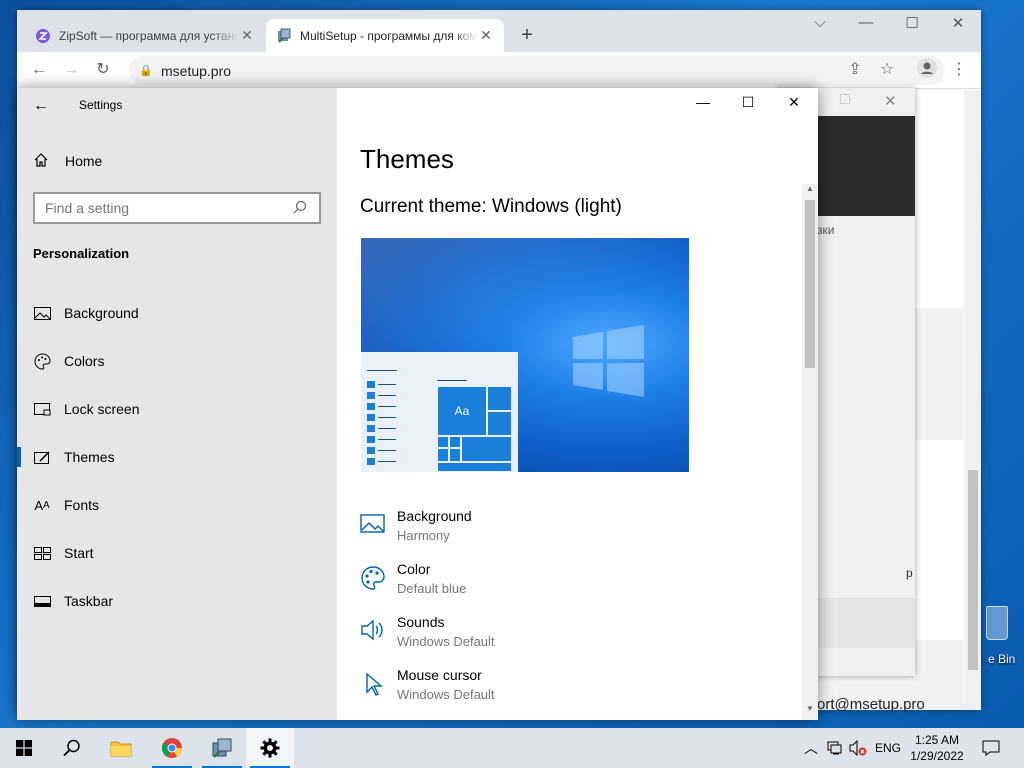 The width and height of the screenshot is (1024, 768). I want to click on speaker-icon, so click(373, 631).